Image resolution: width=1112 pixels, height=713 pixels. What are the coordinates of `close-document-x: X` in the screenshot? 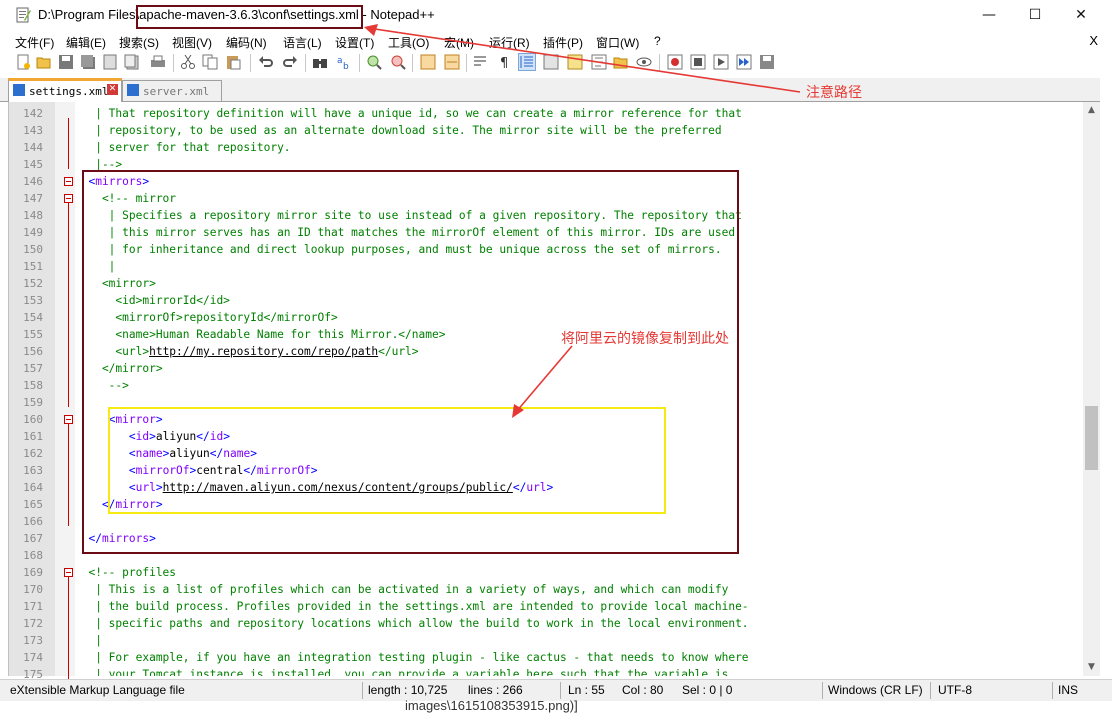 It's located at (1093, 40).